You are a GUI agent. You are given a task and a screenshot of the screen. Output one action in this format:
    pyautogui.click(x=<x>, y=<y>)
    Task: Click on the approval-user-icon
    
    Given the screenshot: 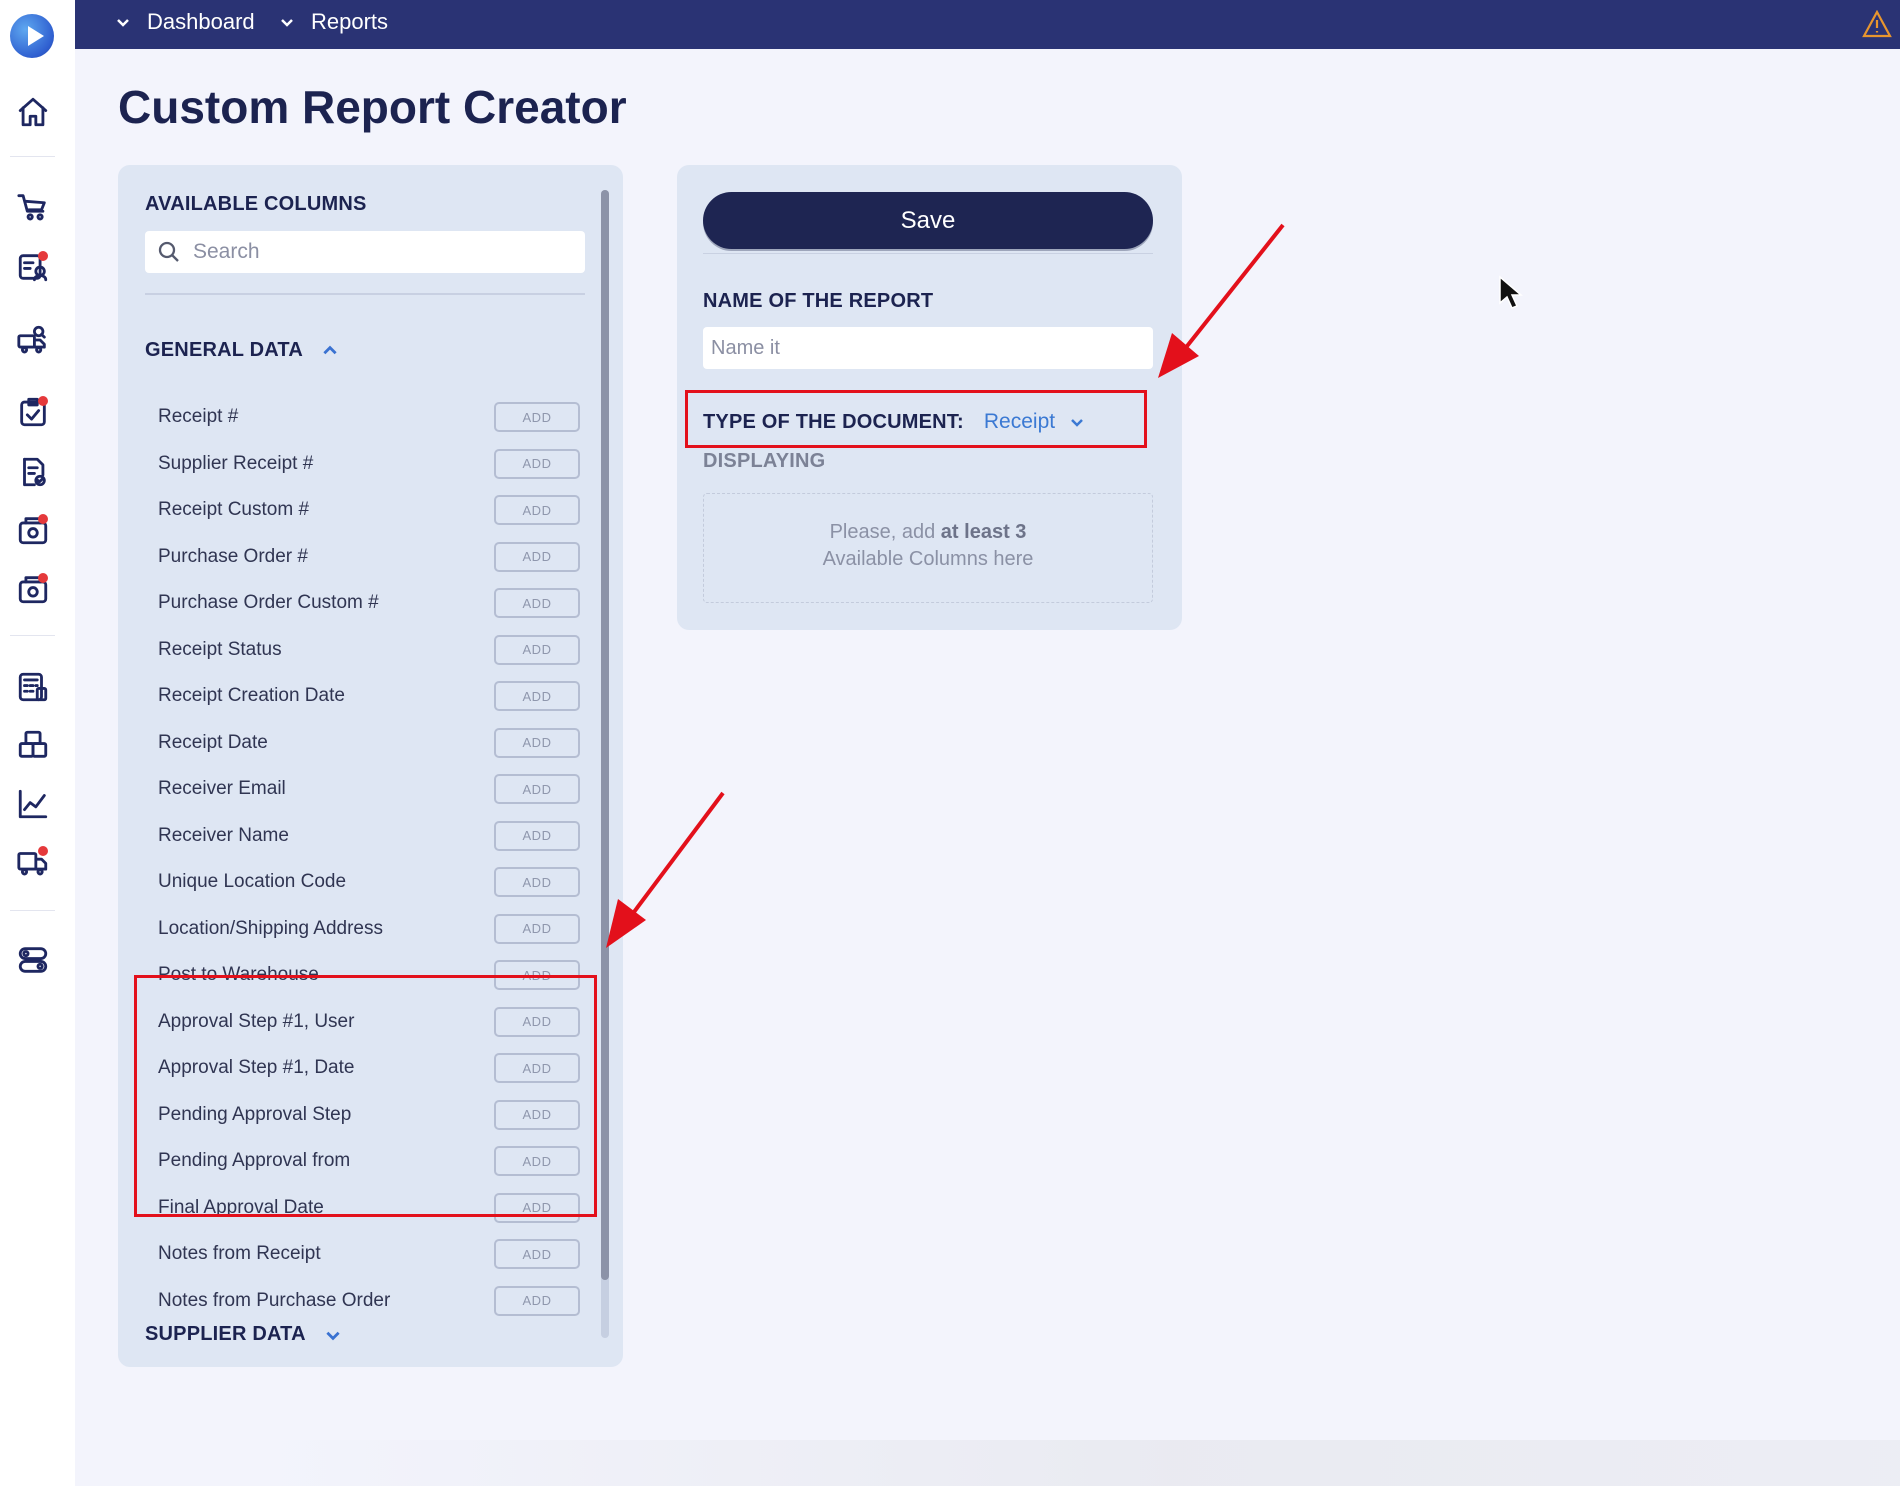 What is the action you would take?
    pyautogui.click(x=33, y=267)
    